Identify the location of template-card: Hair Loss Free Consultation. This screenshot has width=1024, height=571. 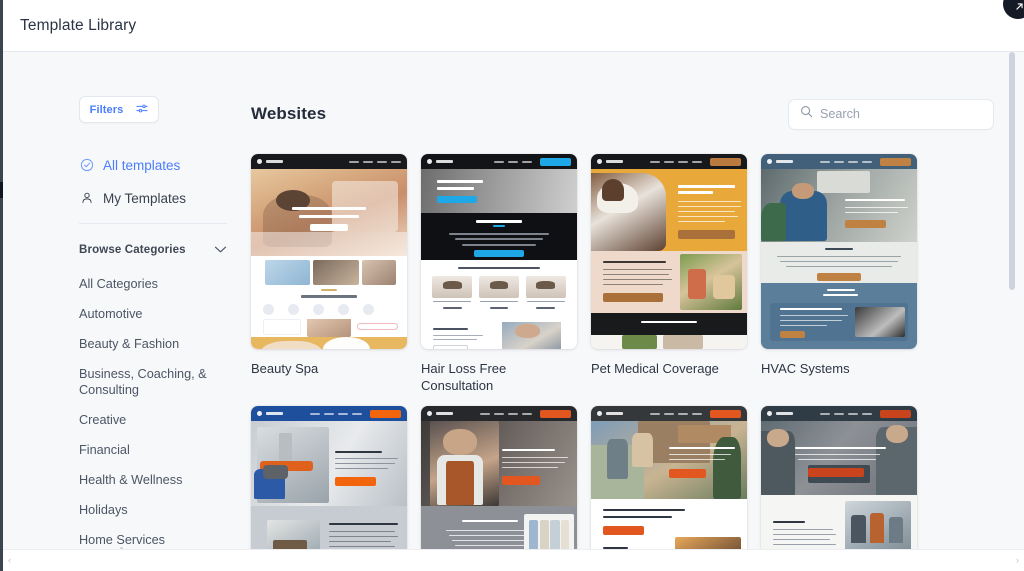
(499, 274).